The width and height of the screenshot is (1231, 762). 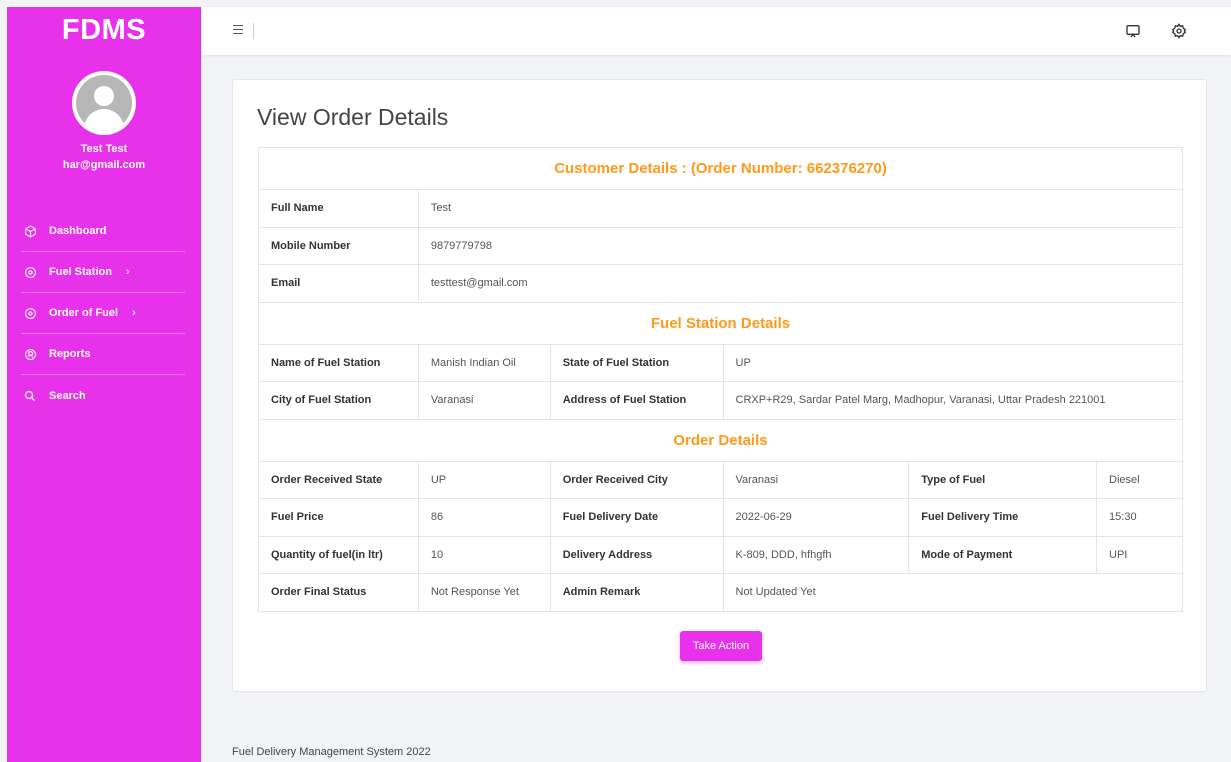 I want to click on received-city-label: Order Received City, so click(x=636, y=479).